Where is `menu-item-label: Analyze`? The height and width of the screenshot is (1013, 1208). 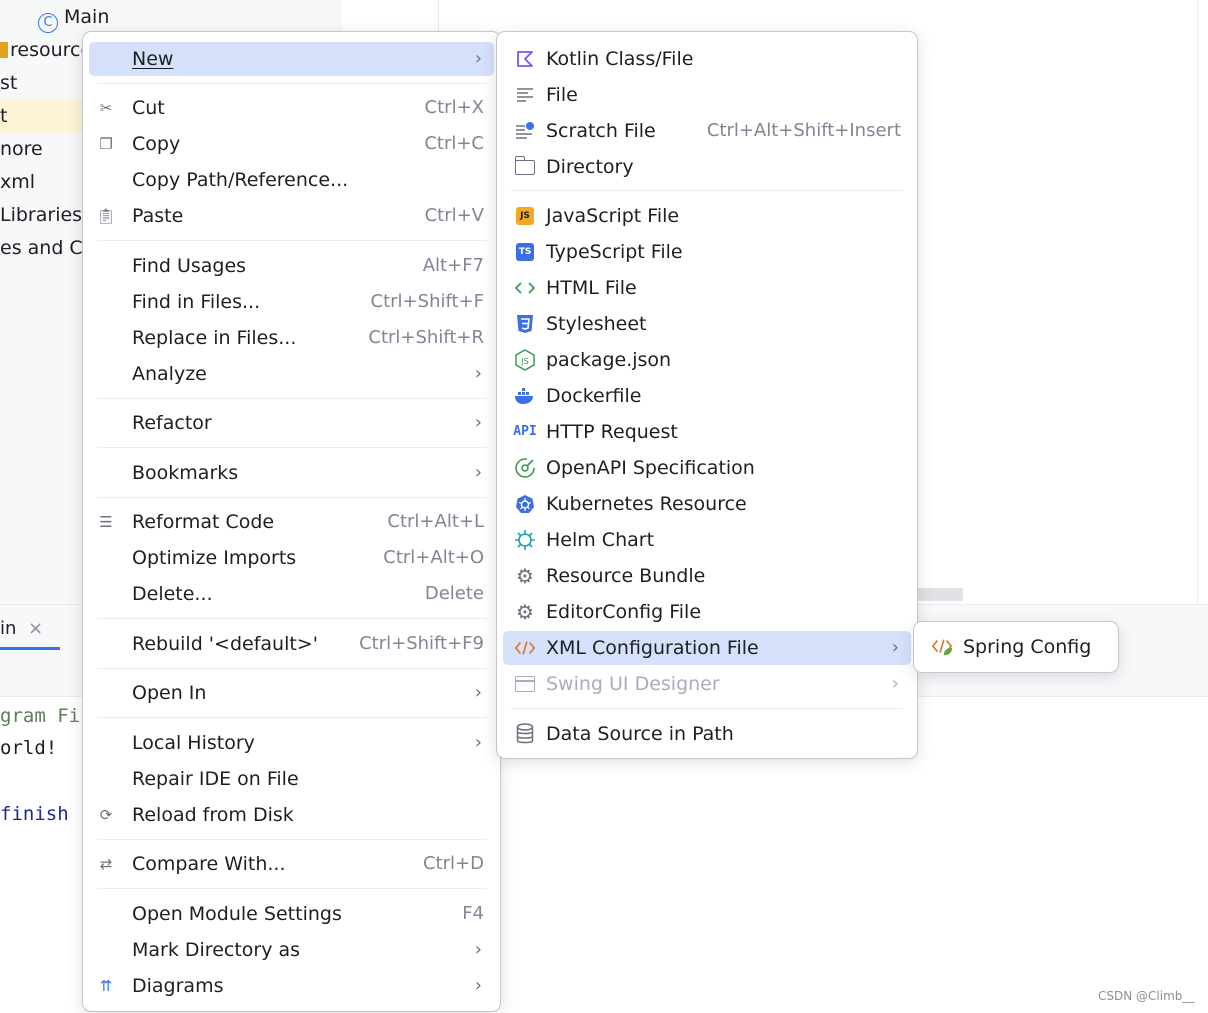 menu-item-label: Analyze is located at coordinates (169, 374).